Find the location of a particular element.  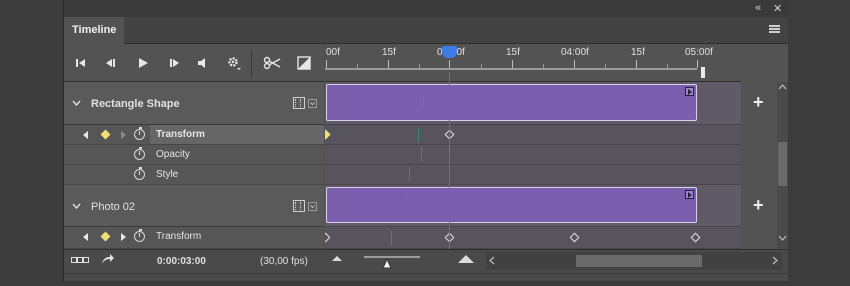

property-label: Style is located at coordinates (167, 174).